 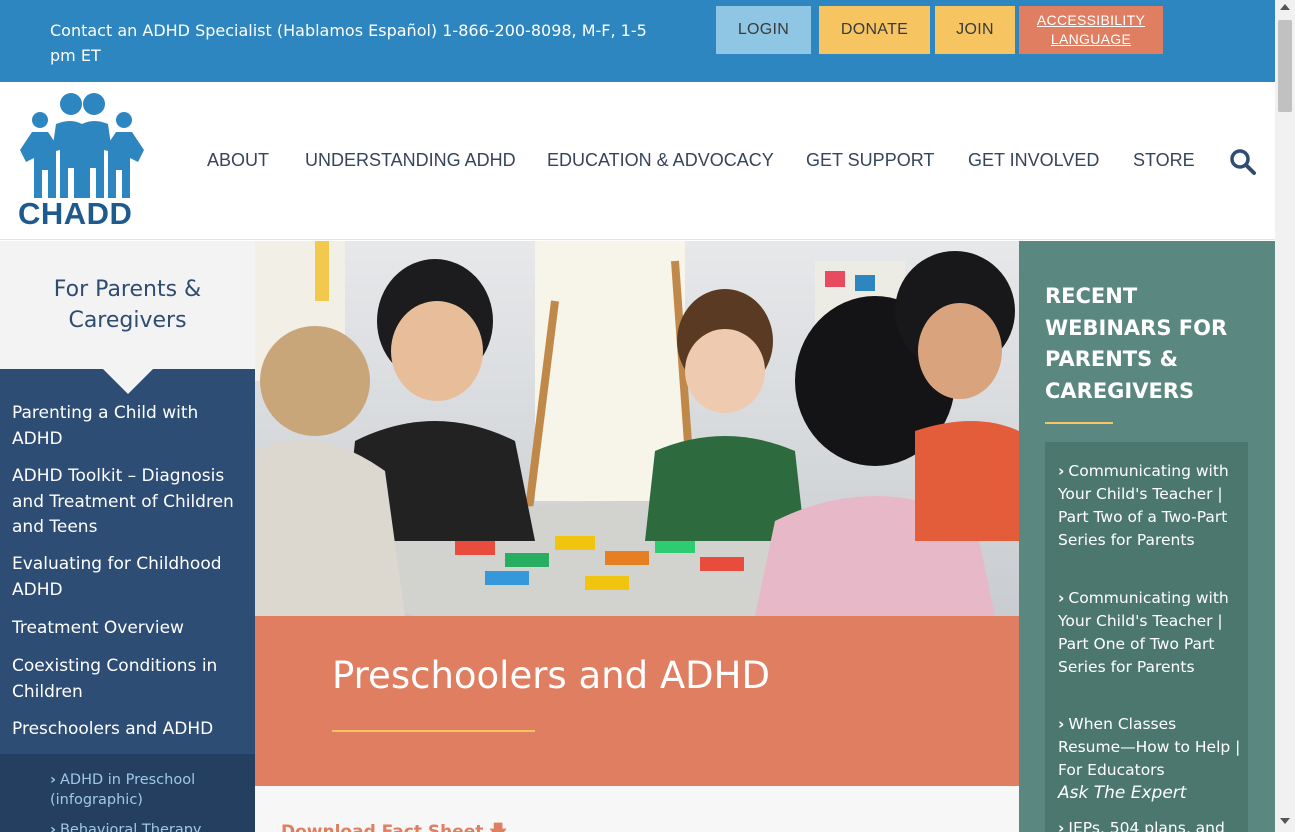 I want to click on webinar-item: › IEPs, 504 plans, and, so click(x=1150, y=824).